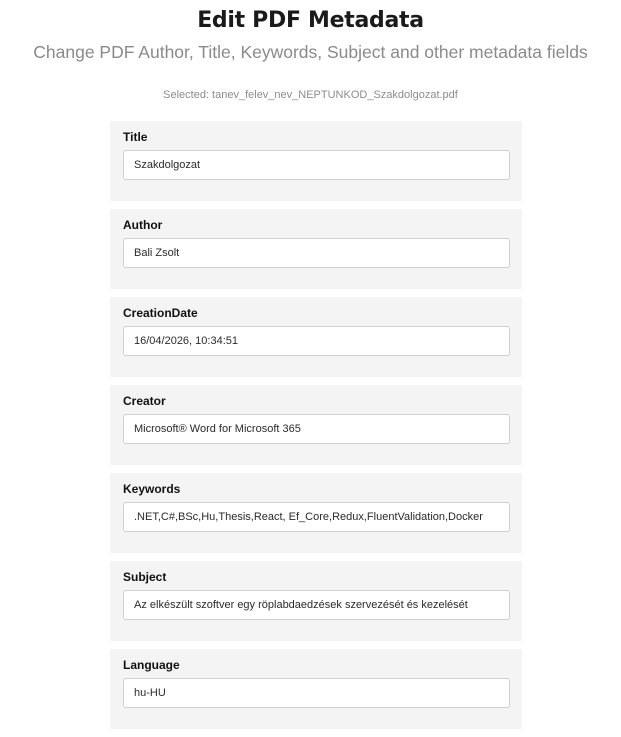  I want to click on field-title: Title, so click(316, 161).